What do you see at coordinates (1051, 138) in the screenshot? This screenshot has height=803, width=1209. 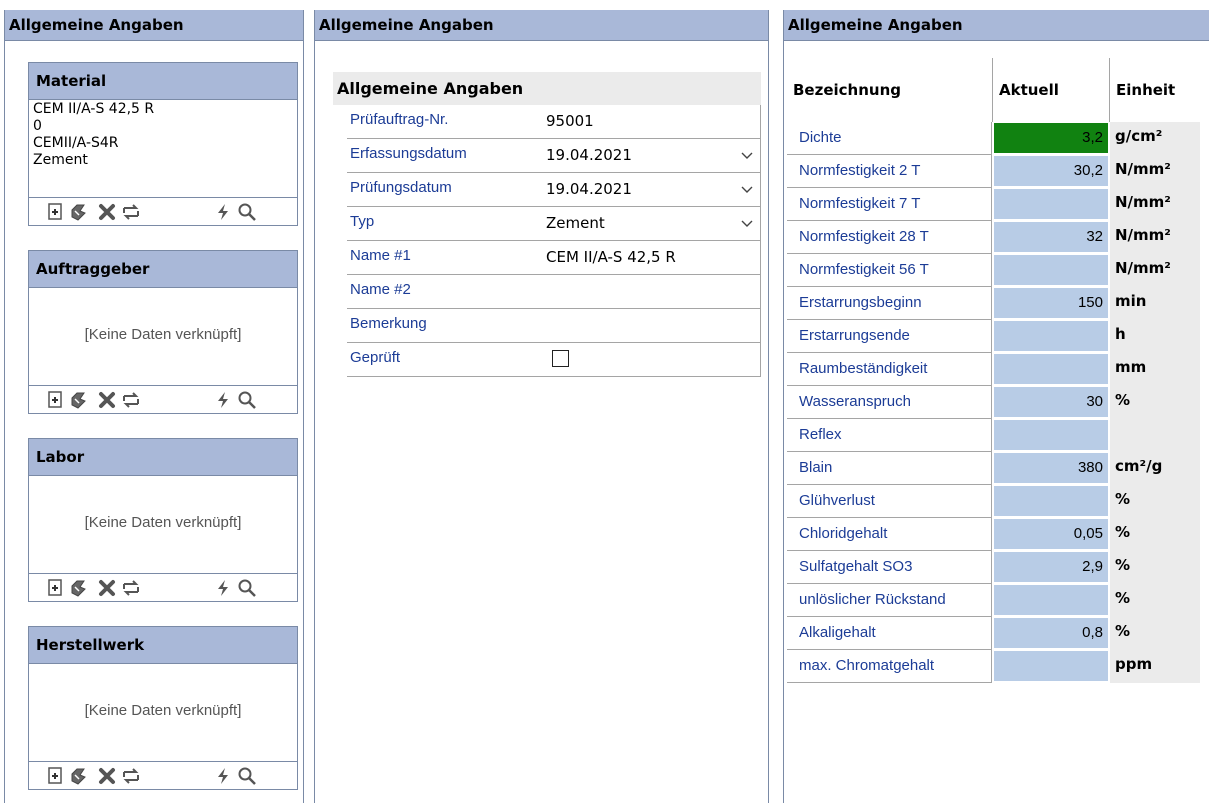 I see `cell-aktuell: 3,2` at bounding box center [1051, 138].